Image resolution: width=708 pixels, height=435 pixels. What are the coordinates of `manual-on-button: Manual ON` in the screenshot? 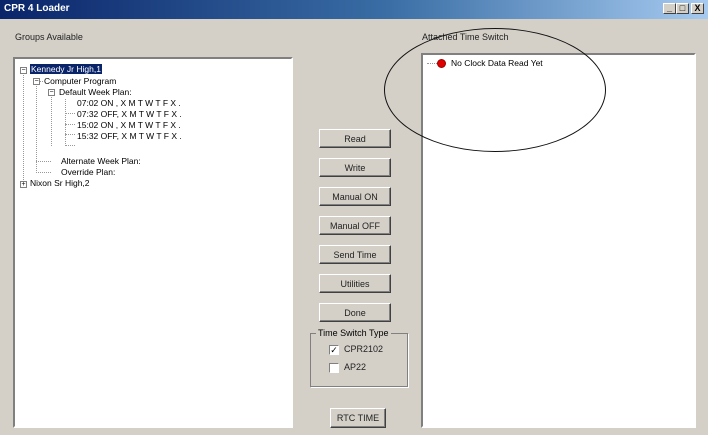 It's located at (355, 196).